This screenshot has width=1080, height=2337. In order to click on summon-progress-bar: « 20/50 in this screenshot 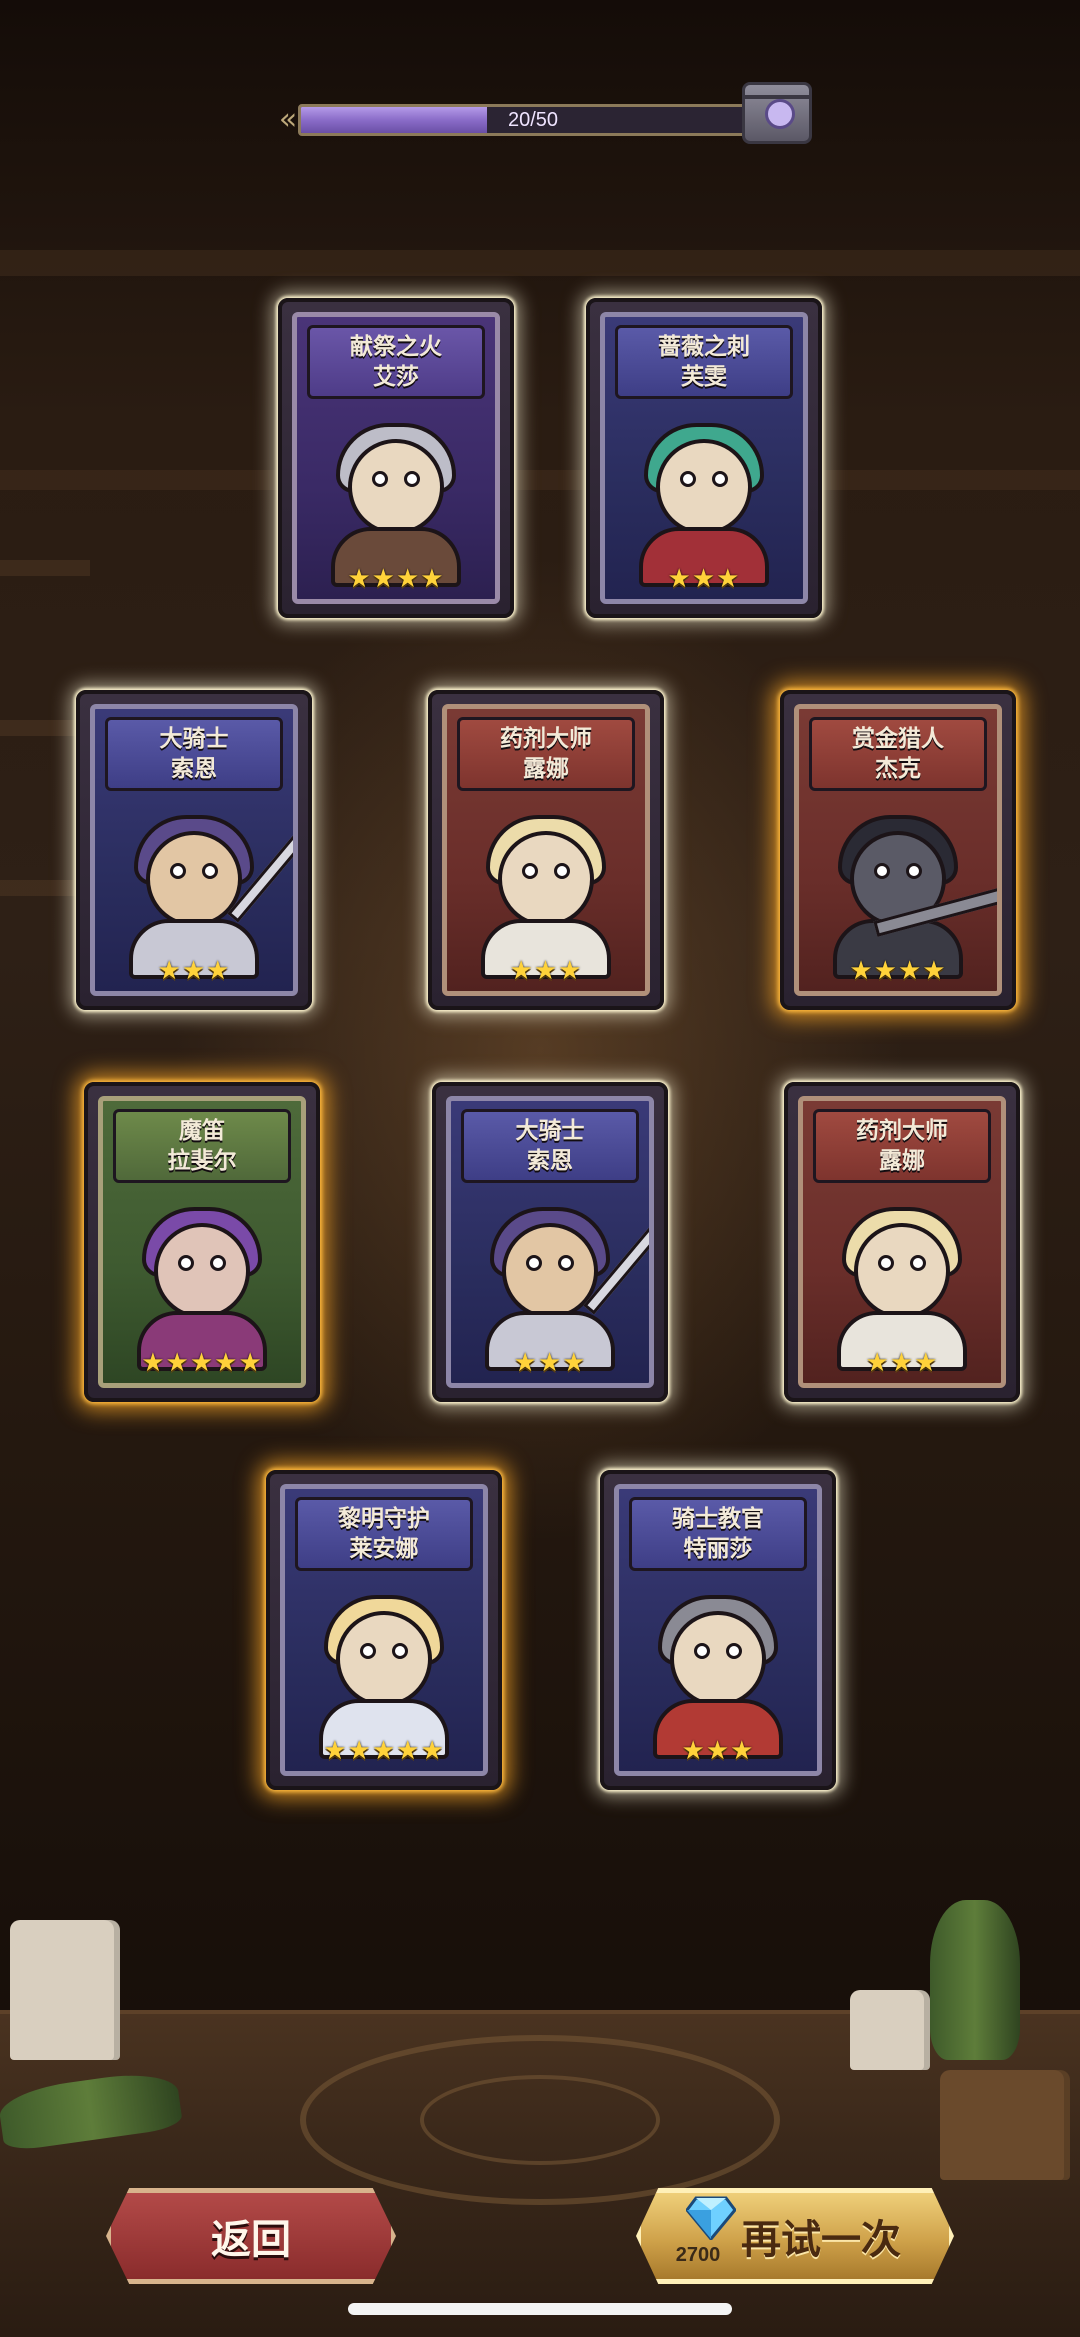, I will do `click(542, 113)`.